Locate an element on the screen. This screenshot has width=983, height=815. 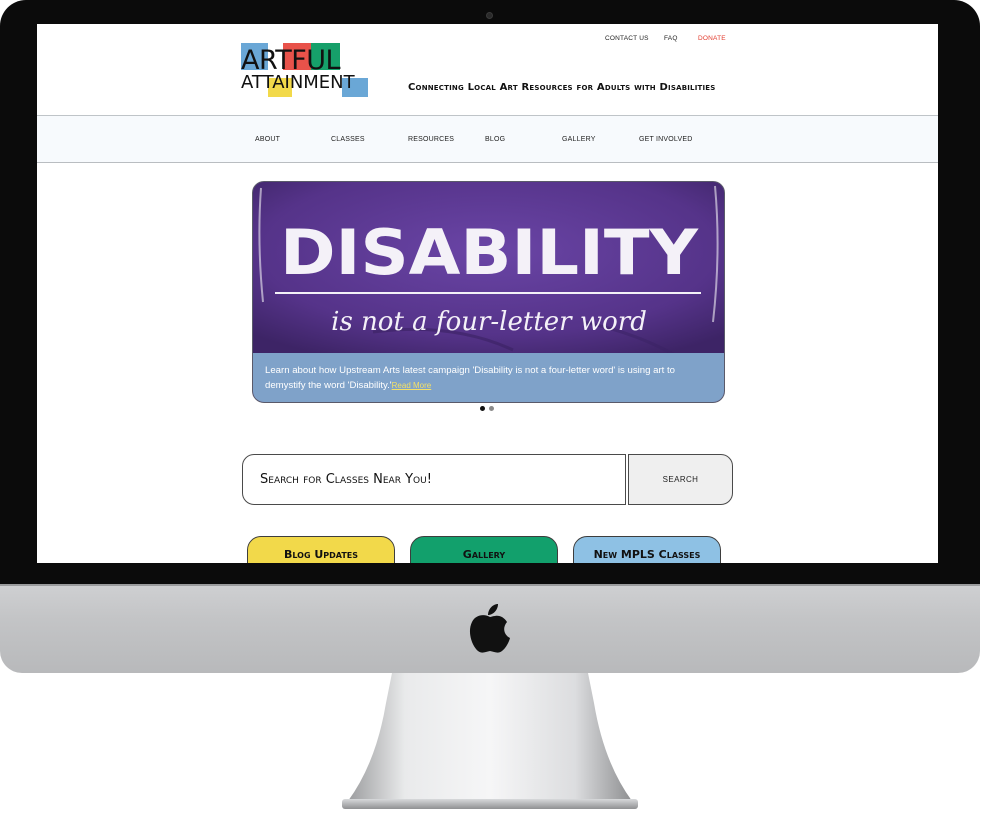
chin-divider is located at coordinates (490, 585).